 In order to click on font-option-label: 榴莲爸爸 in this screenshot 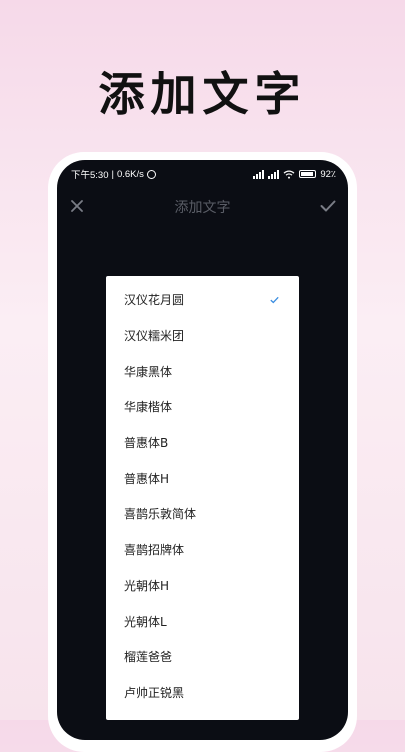, I will do `click(148, 657)`.